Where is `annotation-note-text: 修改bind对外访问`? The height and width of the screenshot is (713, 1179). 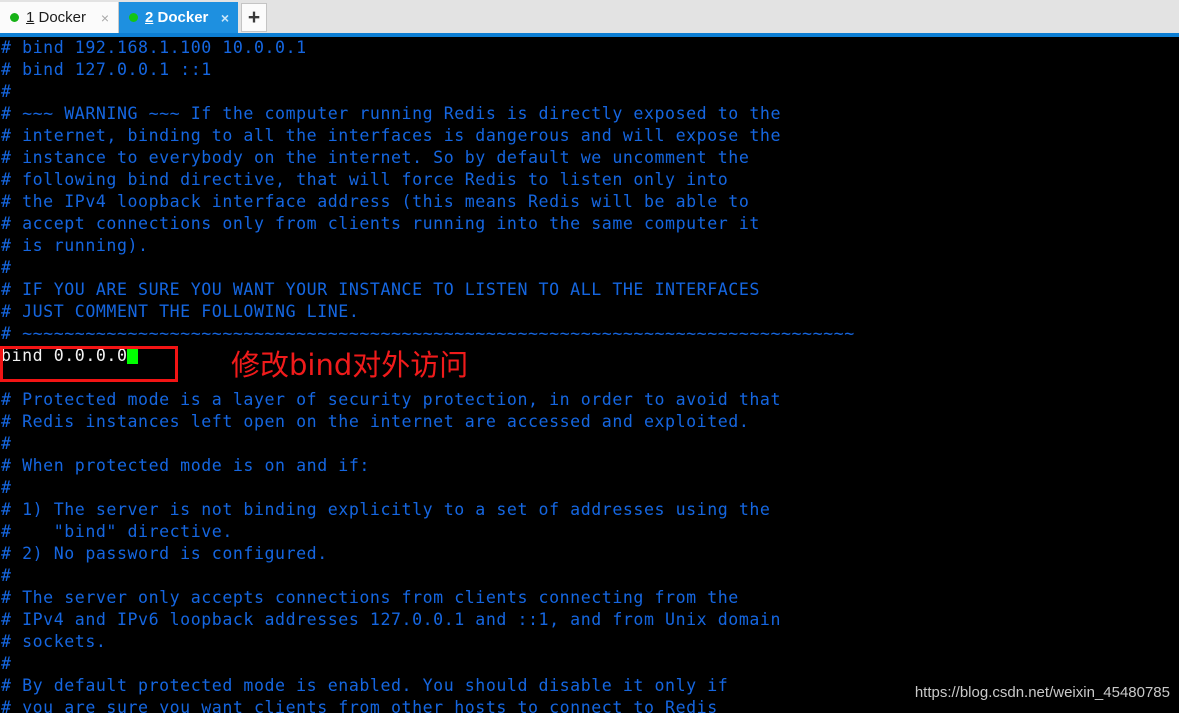
annotation-note-text: 修改bind对外访问 is located at coordinates (350, 365).